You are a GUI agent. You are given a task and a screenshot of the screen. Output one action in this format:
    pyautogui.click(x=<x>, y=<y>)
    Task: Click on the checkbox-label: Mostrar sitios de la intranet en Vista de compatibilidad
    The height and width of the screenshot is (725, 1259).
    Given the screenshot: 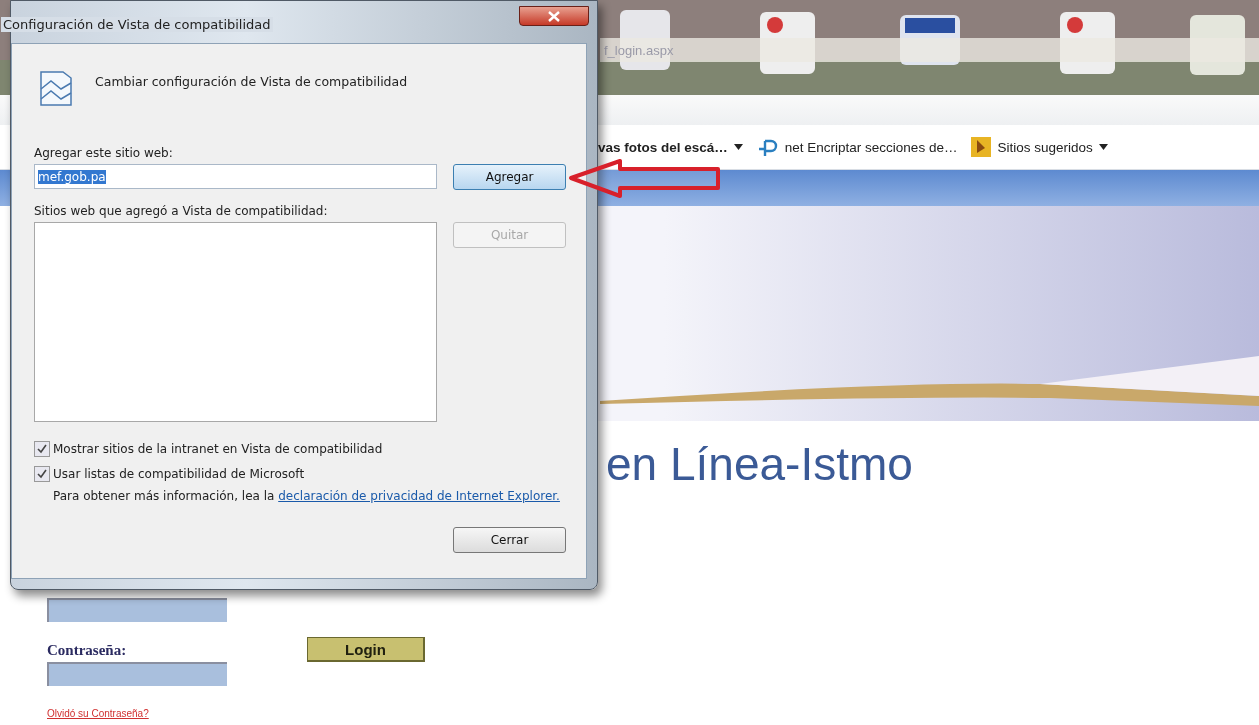 What is the action you would take?
    pyautogui.click(x=218, y=448)
    